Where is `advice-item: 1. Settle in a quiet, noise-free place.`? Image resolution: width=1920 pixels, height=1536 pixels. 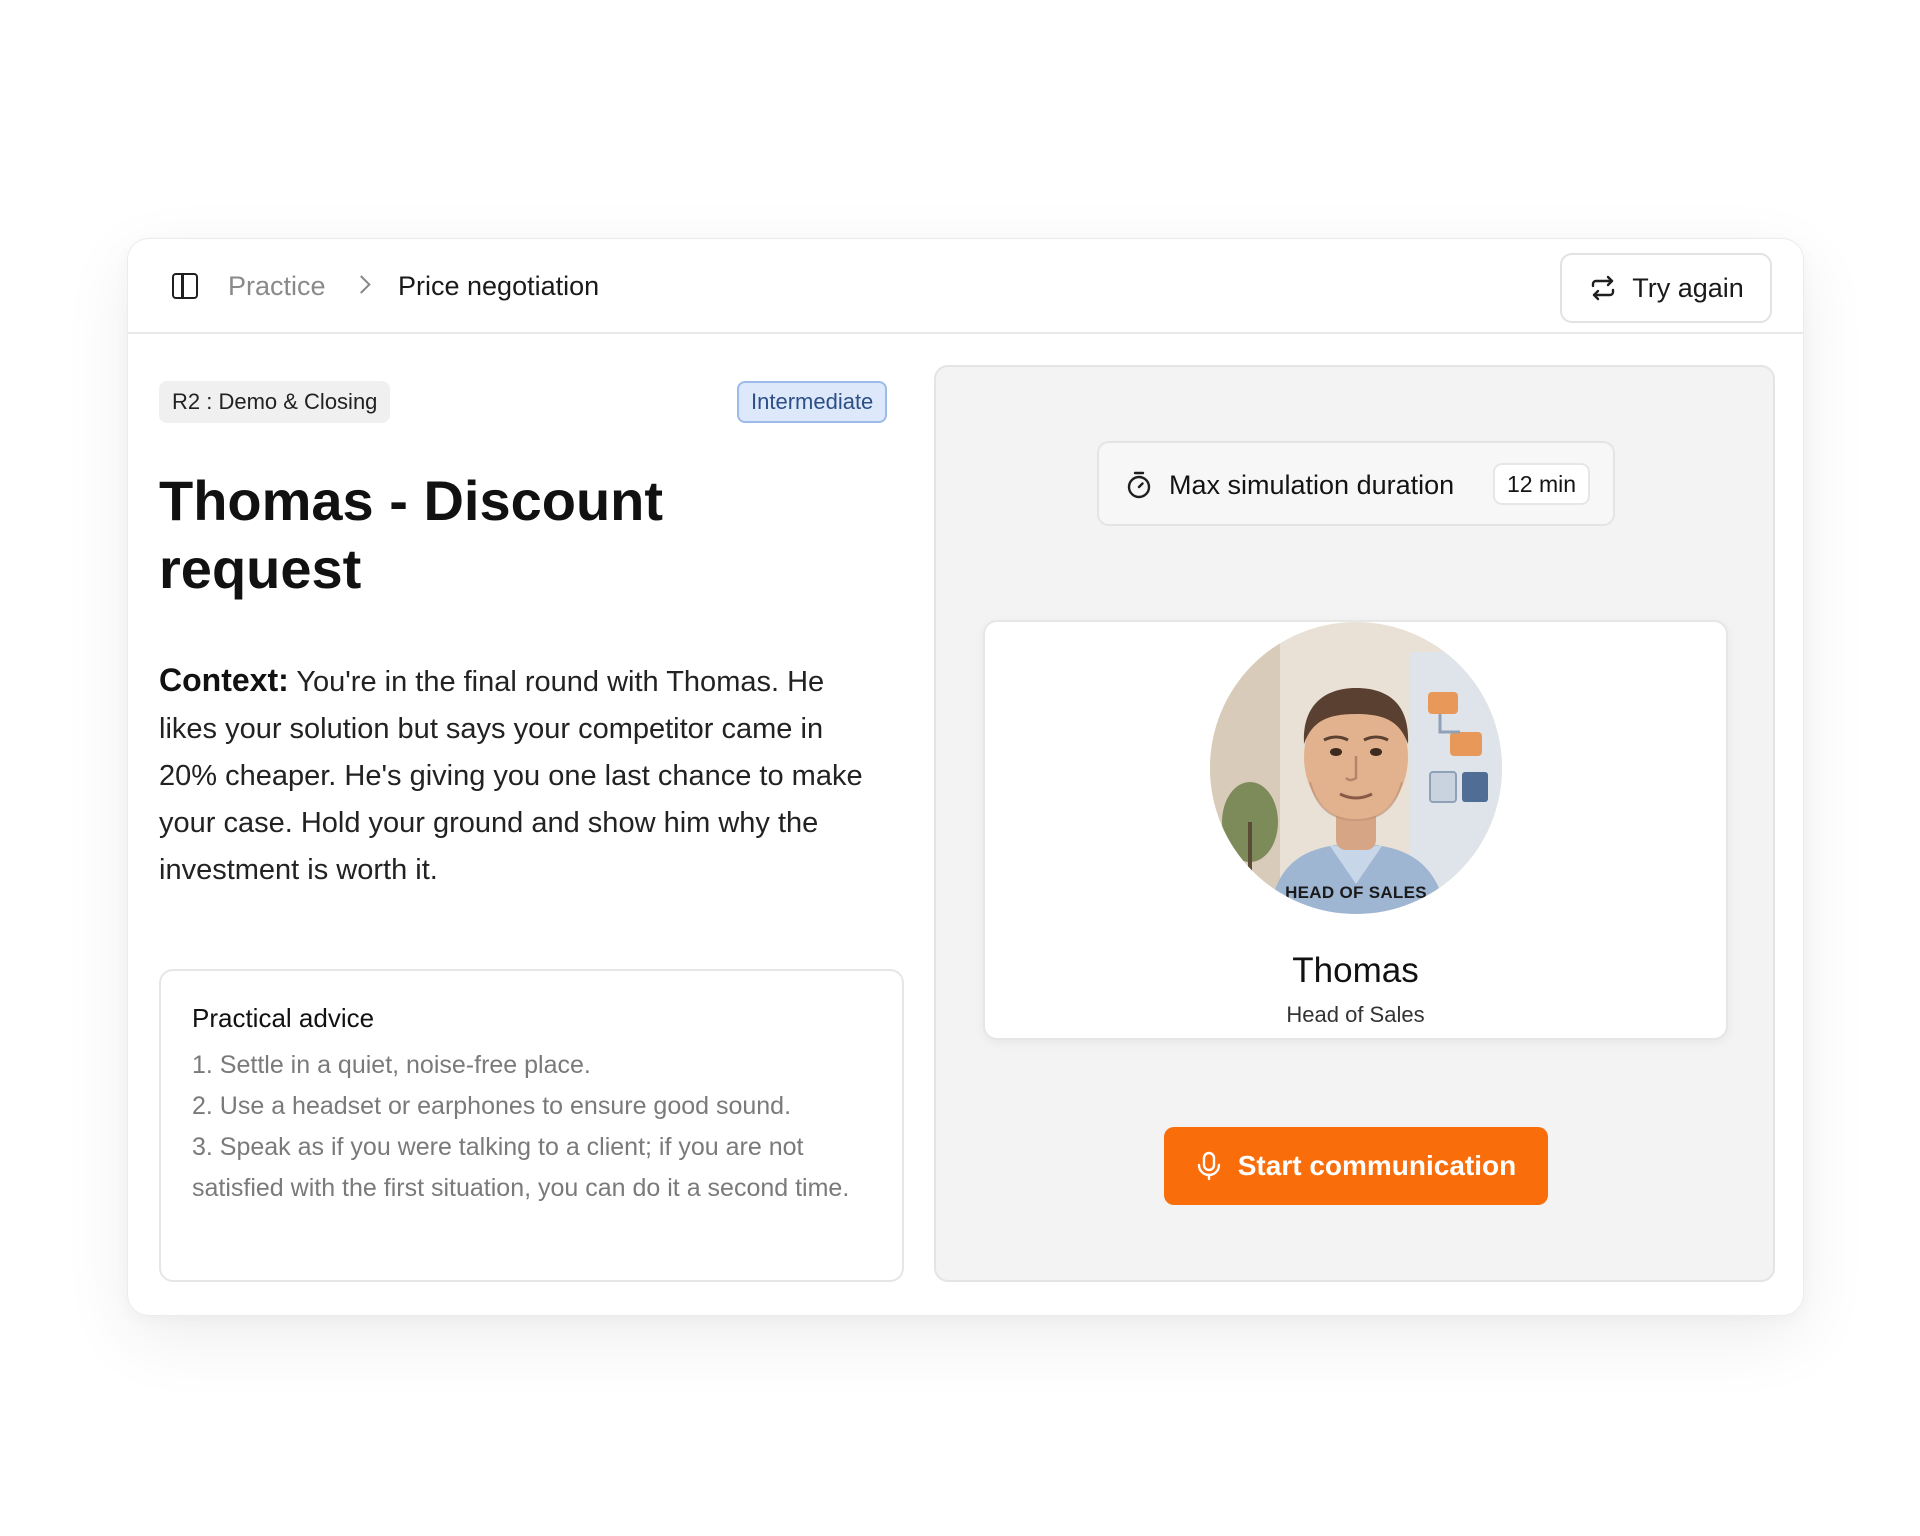
advice-item: 1. Settle in a quiet, noise-free place. is located at coordinates (391, 1065).